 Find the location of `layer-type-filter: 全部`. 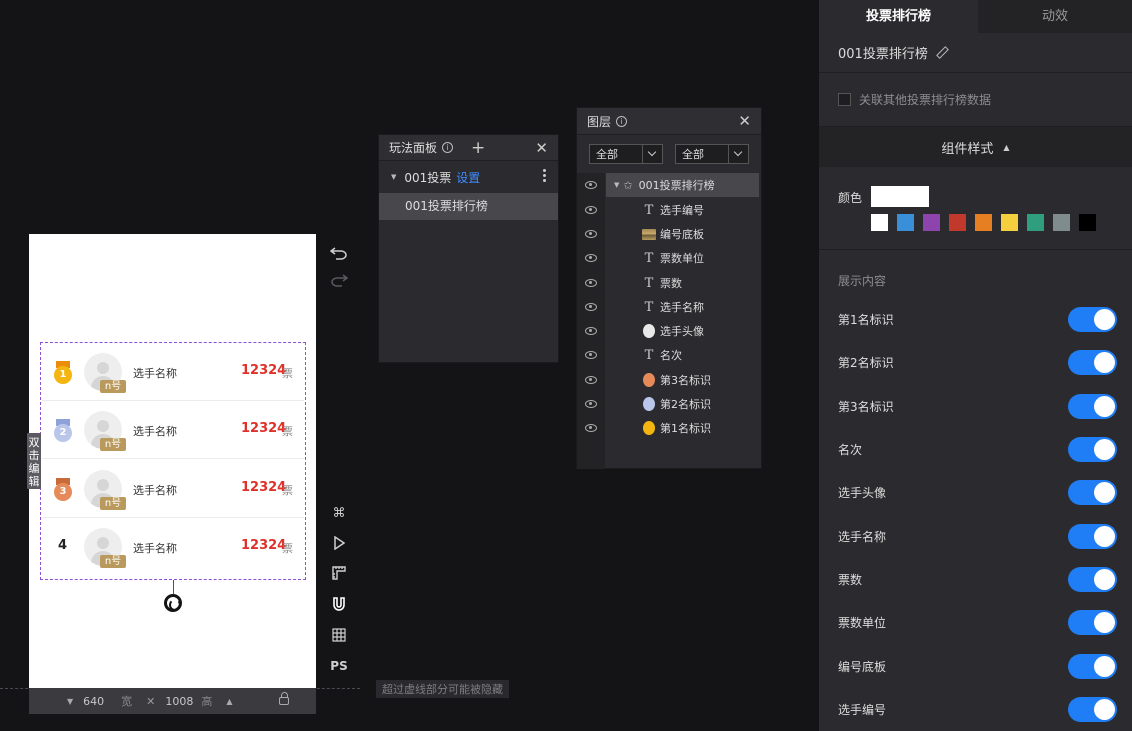

layer-type-filter: 全部 is located at coordinates (626, 154).